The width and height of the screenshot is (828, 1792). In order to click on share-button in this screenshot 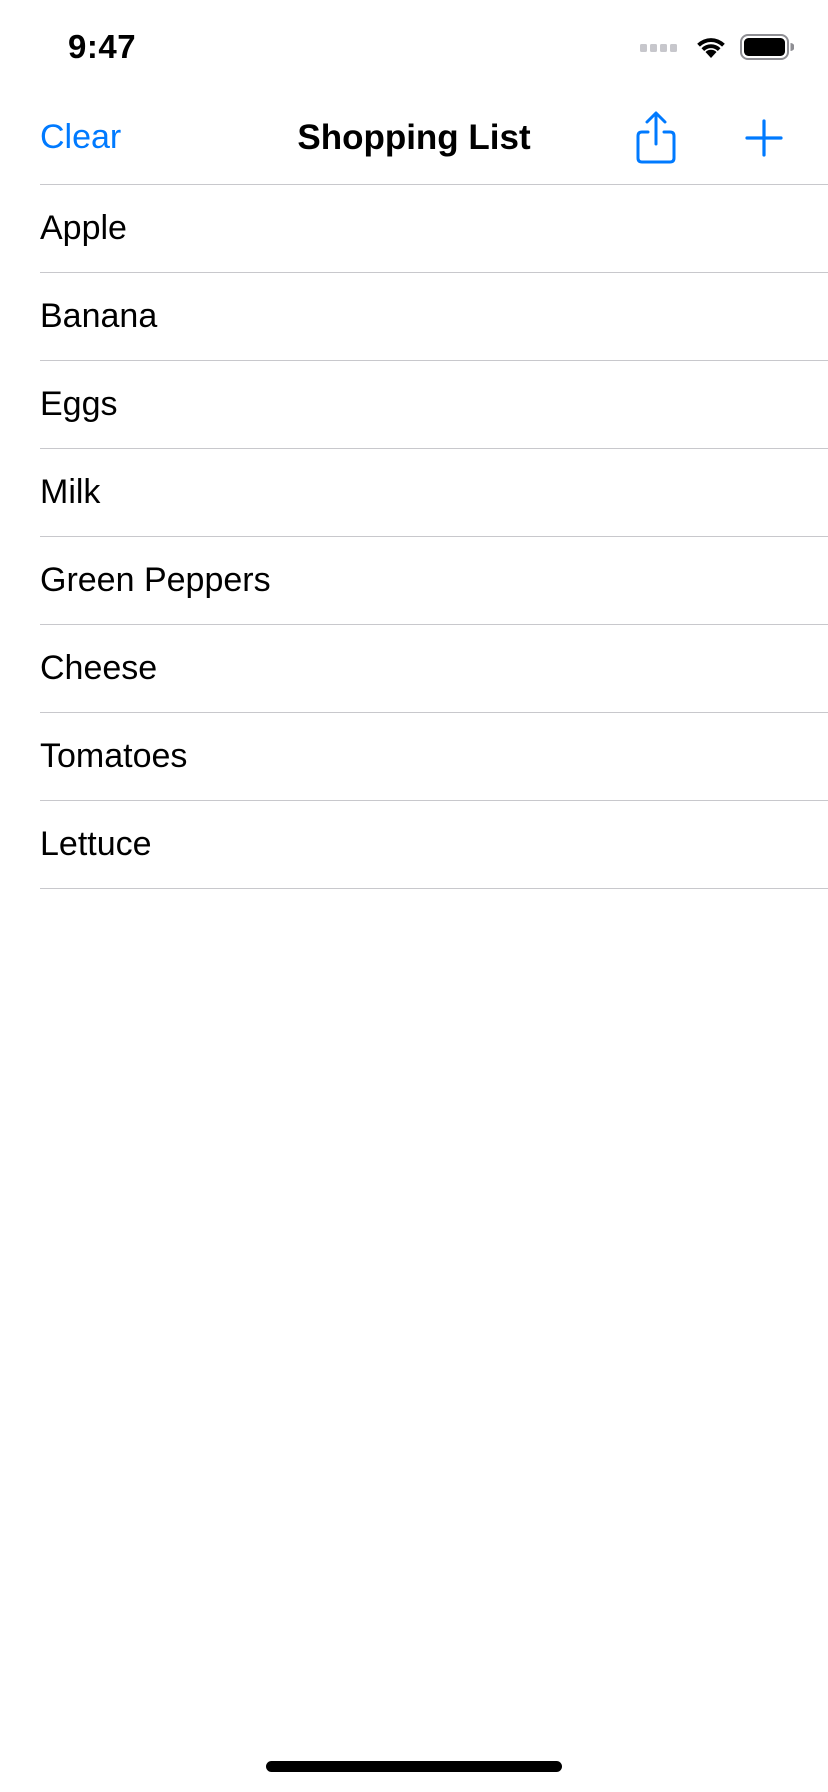, I will do `click(657, 138)`.